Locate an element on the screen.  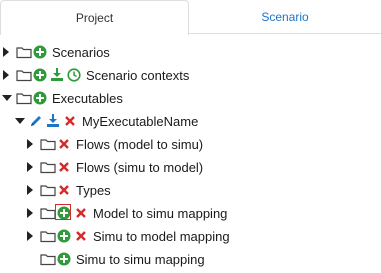
tree-item-flows-model-to-simu: Flows (model to simu) is located at coordinates (114, 144).